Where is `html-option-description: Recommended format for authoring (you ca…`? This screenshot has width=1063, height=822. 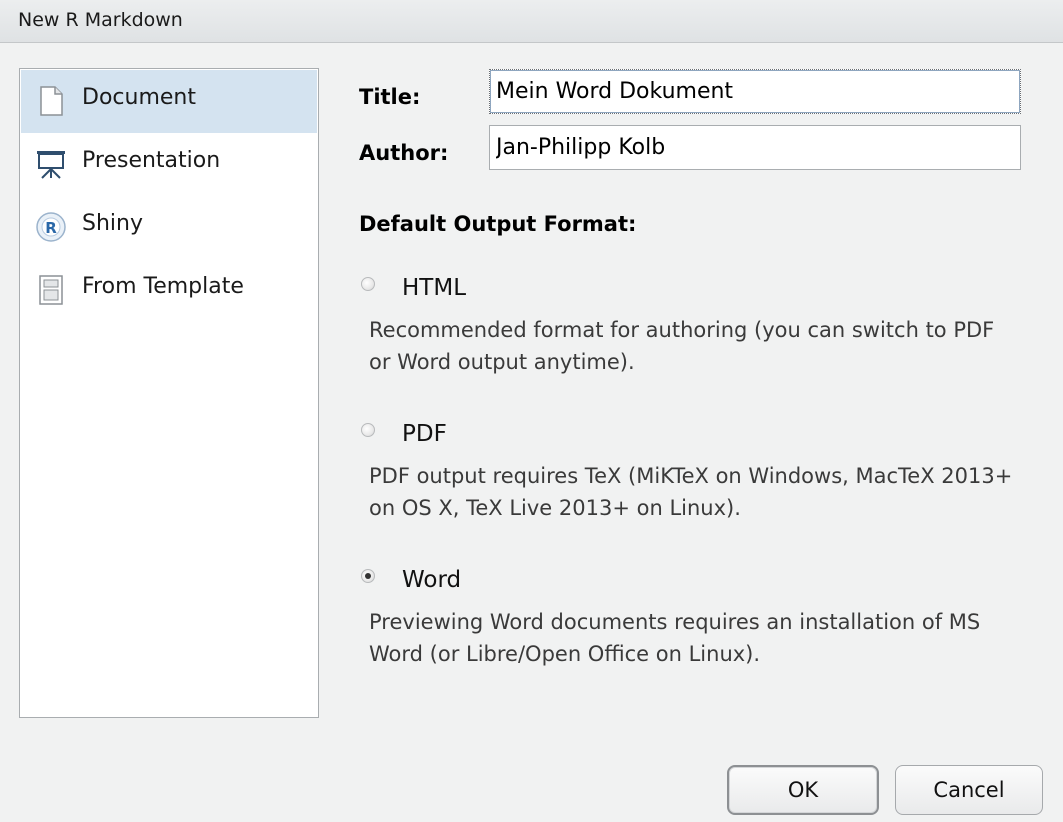
html-option-description: Recommended format for authoring (you ca… is located at coordinates (682, 346).